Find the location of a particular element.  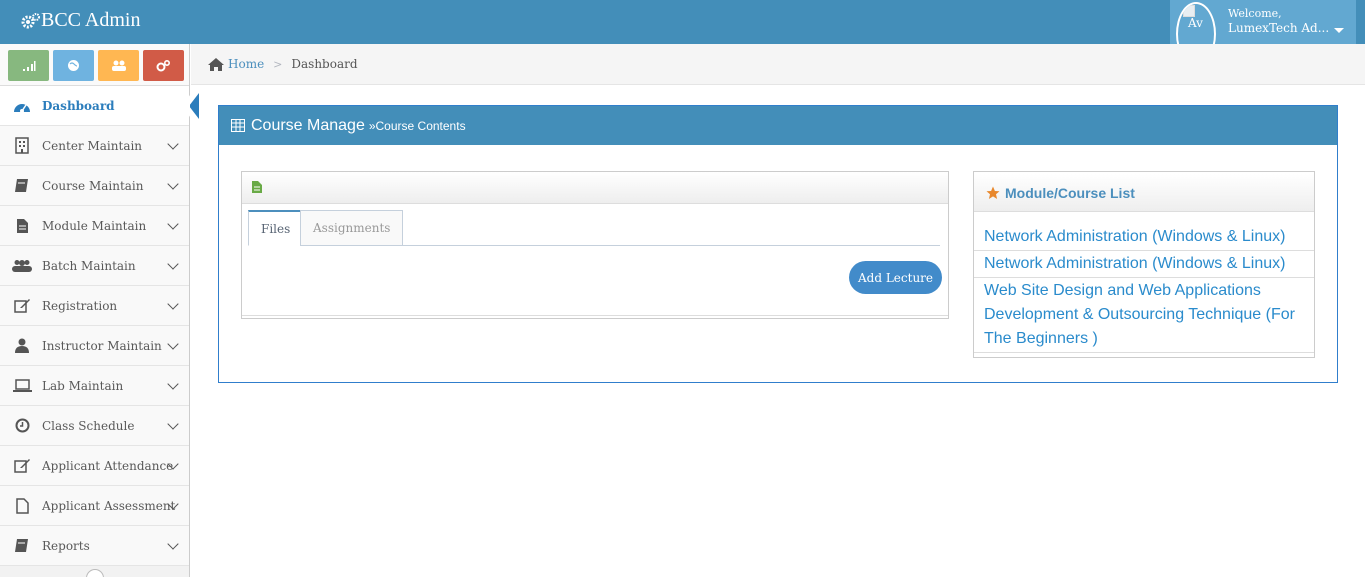

brand: BCC Admin is located at coordinates (80, 20).